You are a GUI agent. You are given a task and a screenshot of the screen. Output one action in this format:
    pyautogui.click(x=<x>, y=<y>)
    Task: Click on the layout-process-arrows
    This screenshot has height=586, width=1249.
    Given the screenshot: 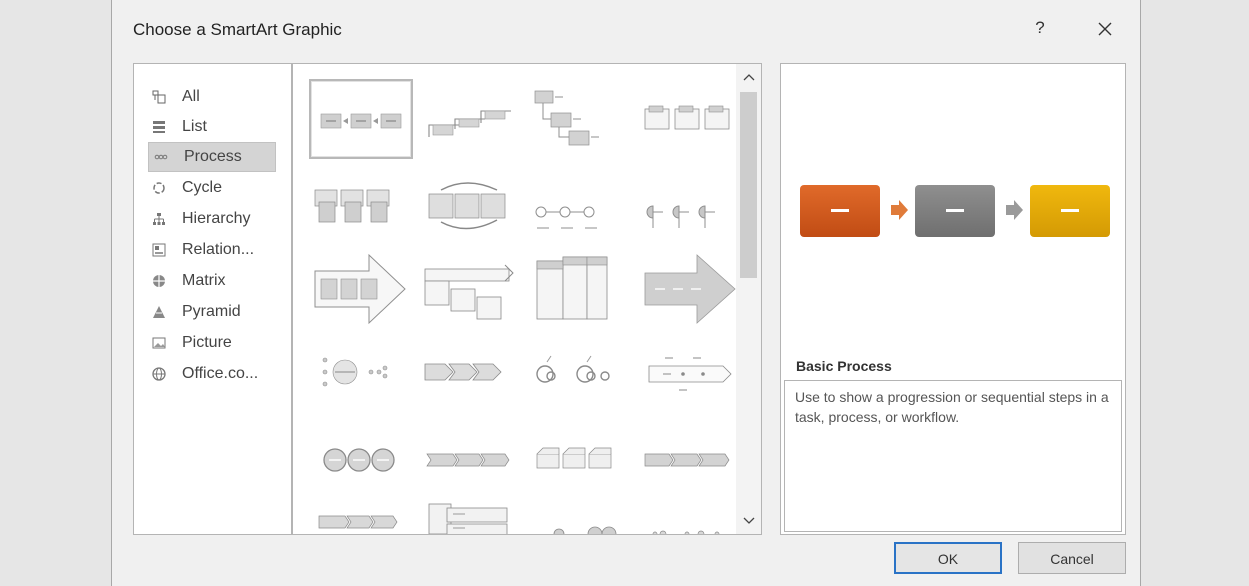 What is the action you would take?
    pyautogui.click(x=361, y=289)
    